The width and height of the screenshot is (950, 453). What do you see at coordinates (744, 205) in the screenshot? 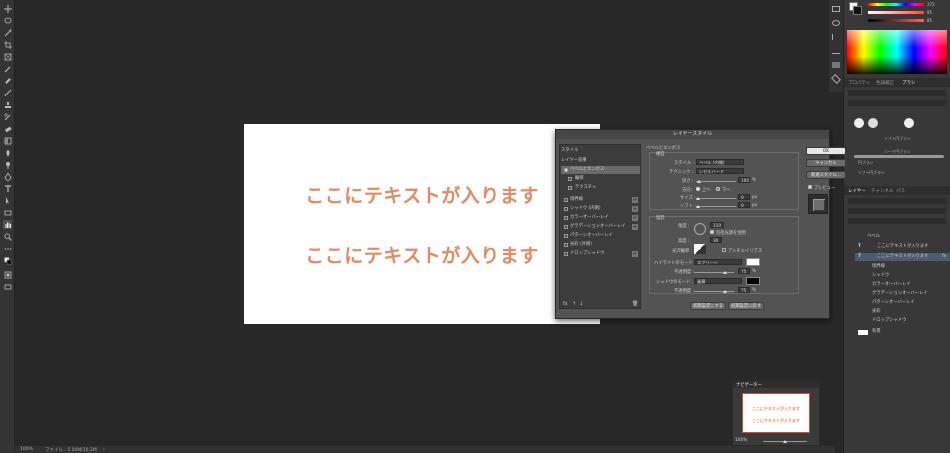
I see `soften-input: 0` at bounding box center [744, 205].